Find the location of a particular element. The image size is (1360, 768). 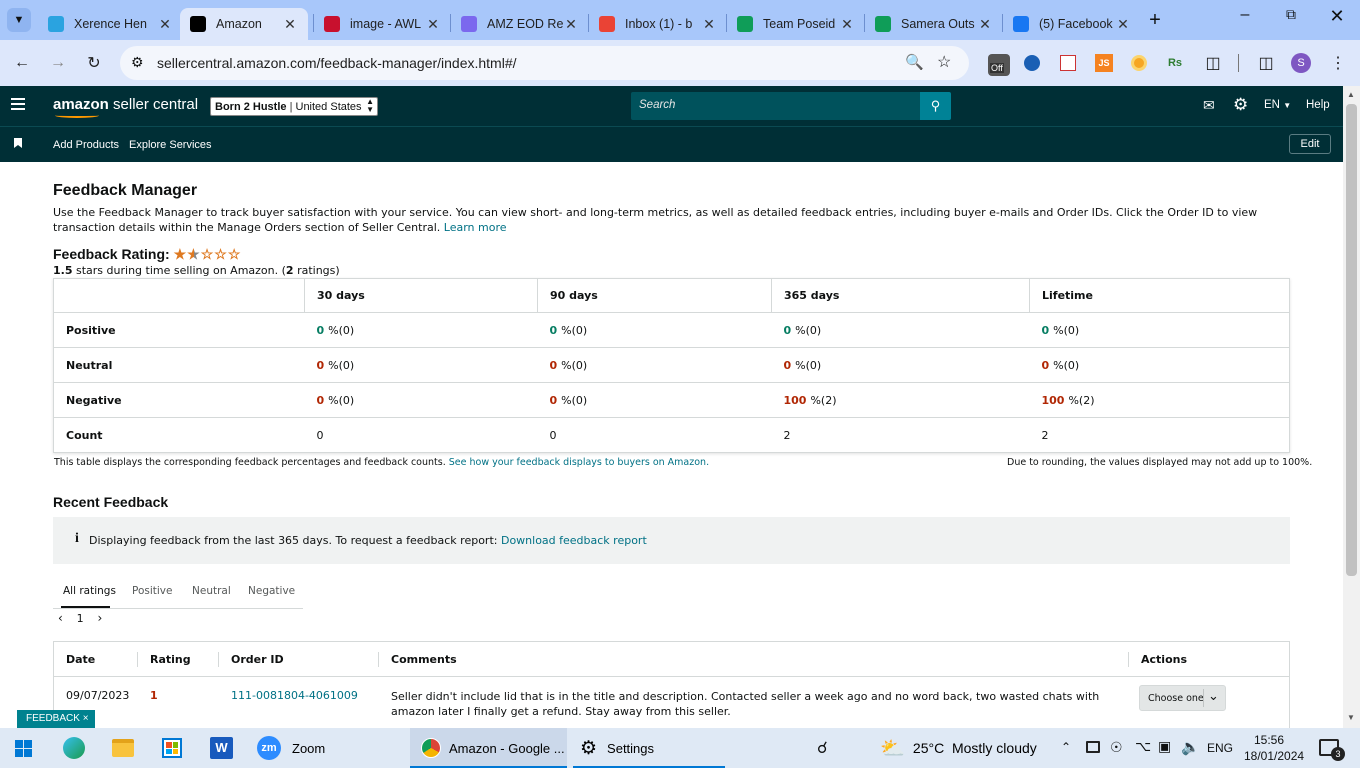

learn-more-link: Learn more is located at coordinates (475, 227).